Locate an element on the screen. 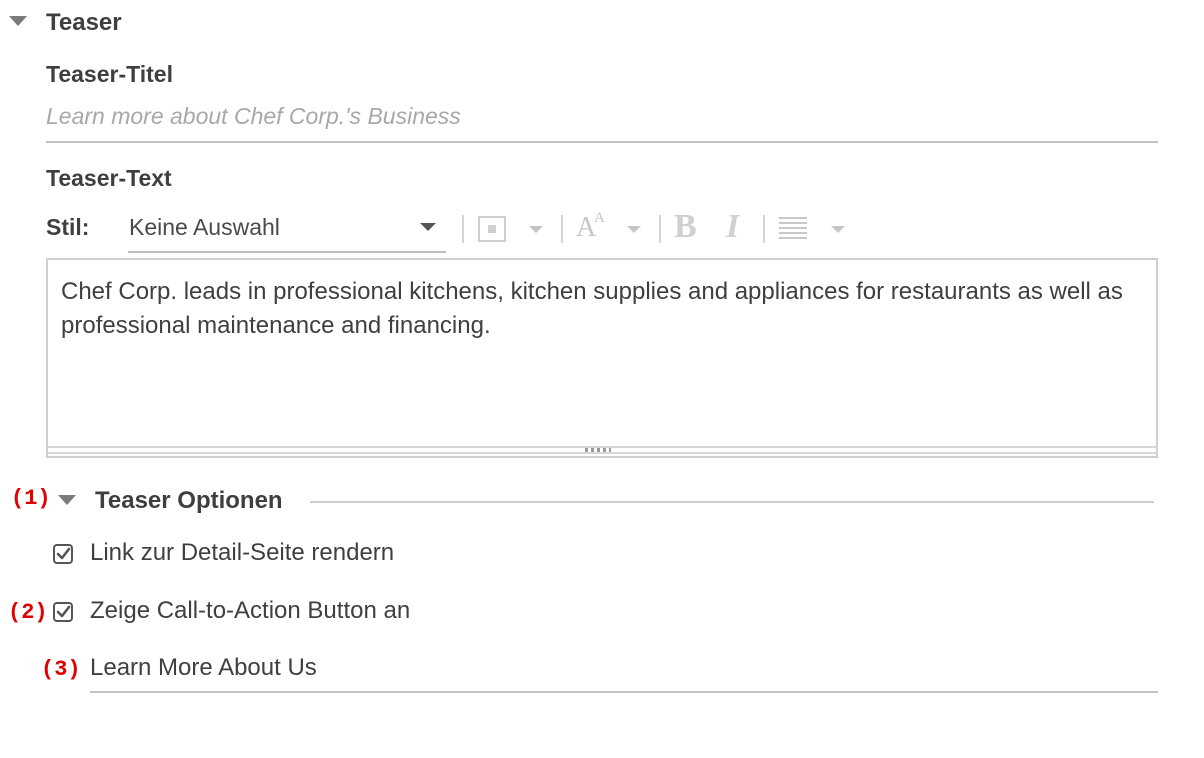  annotation-marker-2: (2) is located at coordinates (28, 612).